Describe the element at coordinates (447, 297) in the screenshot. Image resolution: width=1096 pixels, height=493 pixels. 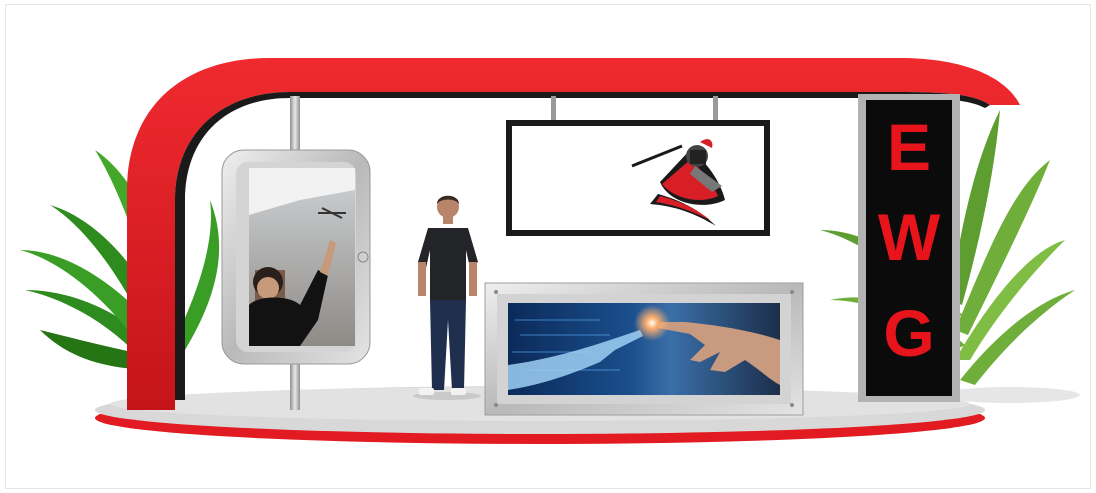
I see `standing-man-figure` at that location.